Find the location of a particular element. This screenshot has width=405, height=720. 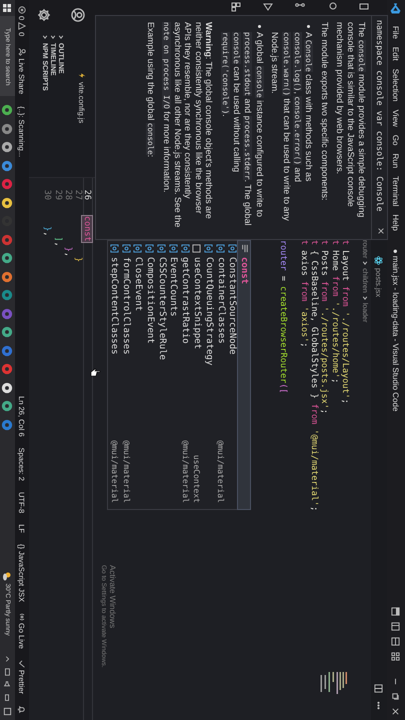

code-line: t Layout from './routes/Layout'; is located at coordinates (345, 323).